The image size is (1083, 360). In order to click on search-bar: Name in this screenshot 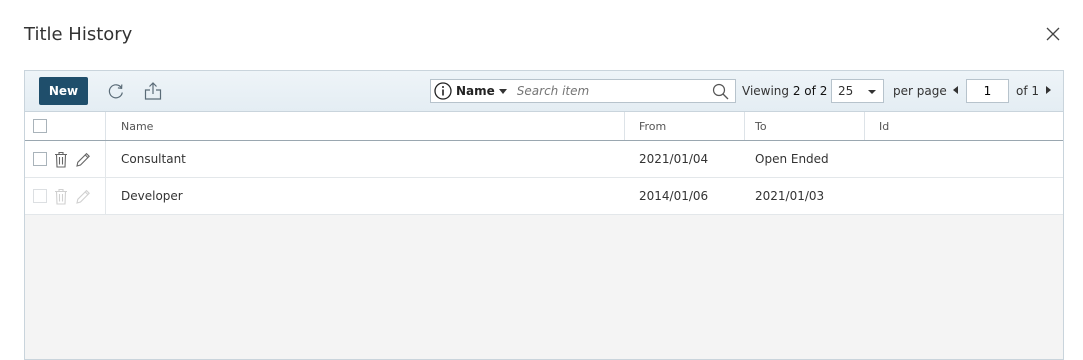, I will do `click(583, 91)`.